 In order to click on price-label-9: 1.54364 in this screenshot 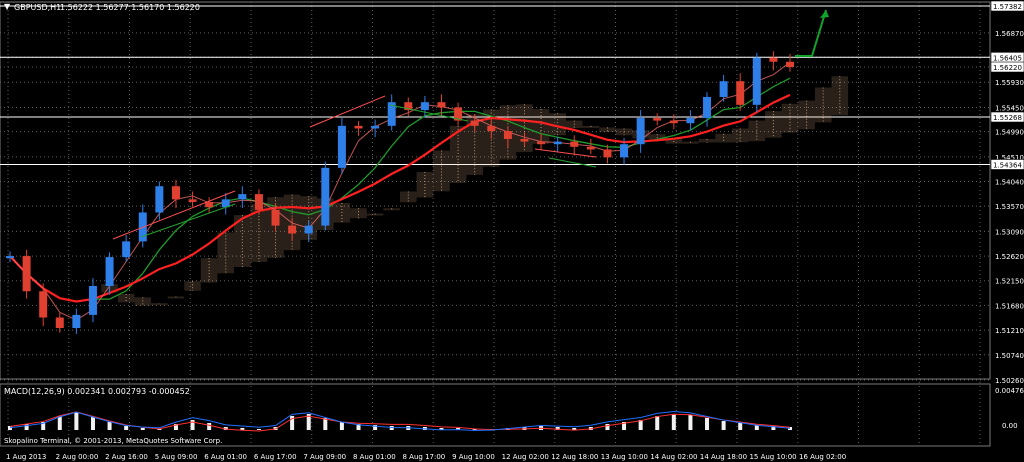, I will do `click(1007, 165)`.